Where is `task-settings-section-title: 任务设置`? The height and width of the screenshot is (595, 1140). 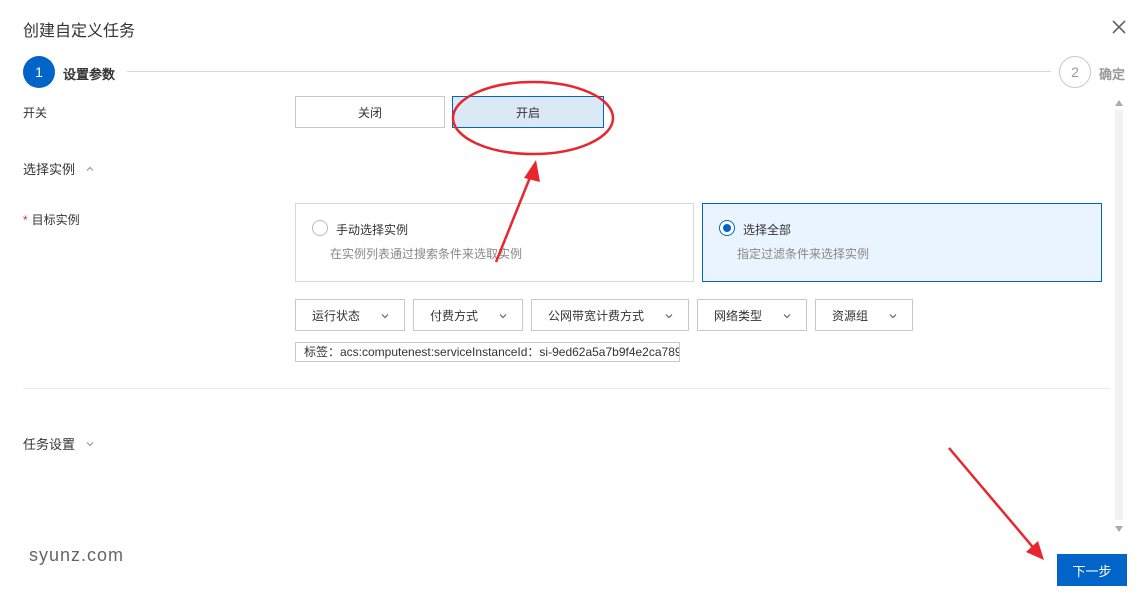 task-settings-section-title: 任务设置 is located at coordinates (49, 444).